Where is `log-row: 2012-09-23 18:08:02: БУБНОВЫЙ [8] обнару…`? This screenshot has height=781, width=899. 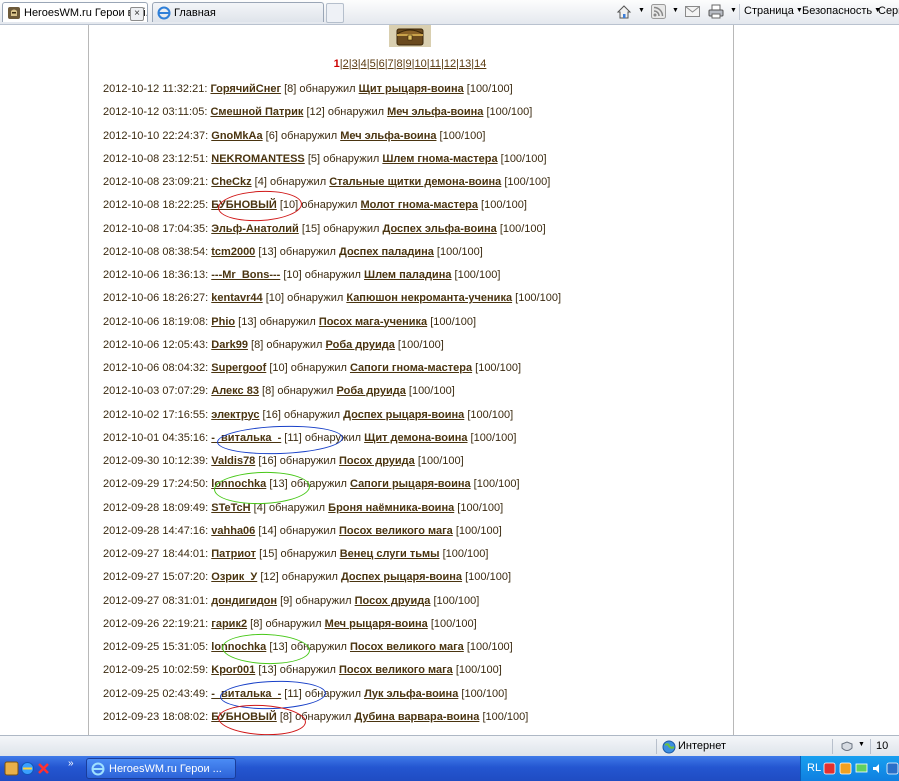
log-row: 2012-09-23 18:08:02: БУБНОВЫЙ [8] обнару… is located at coordinates (413, 720).